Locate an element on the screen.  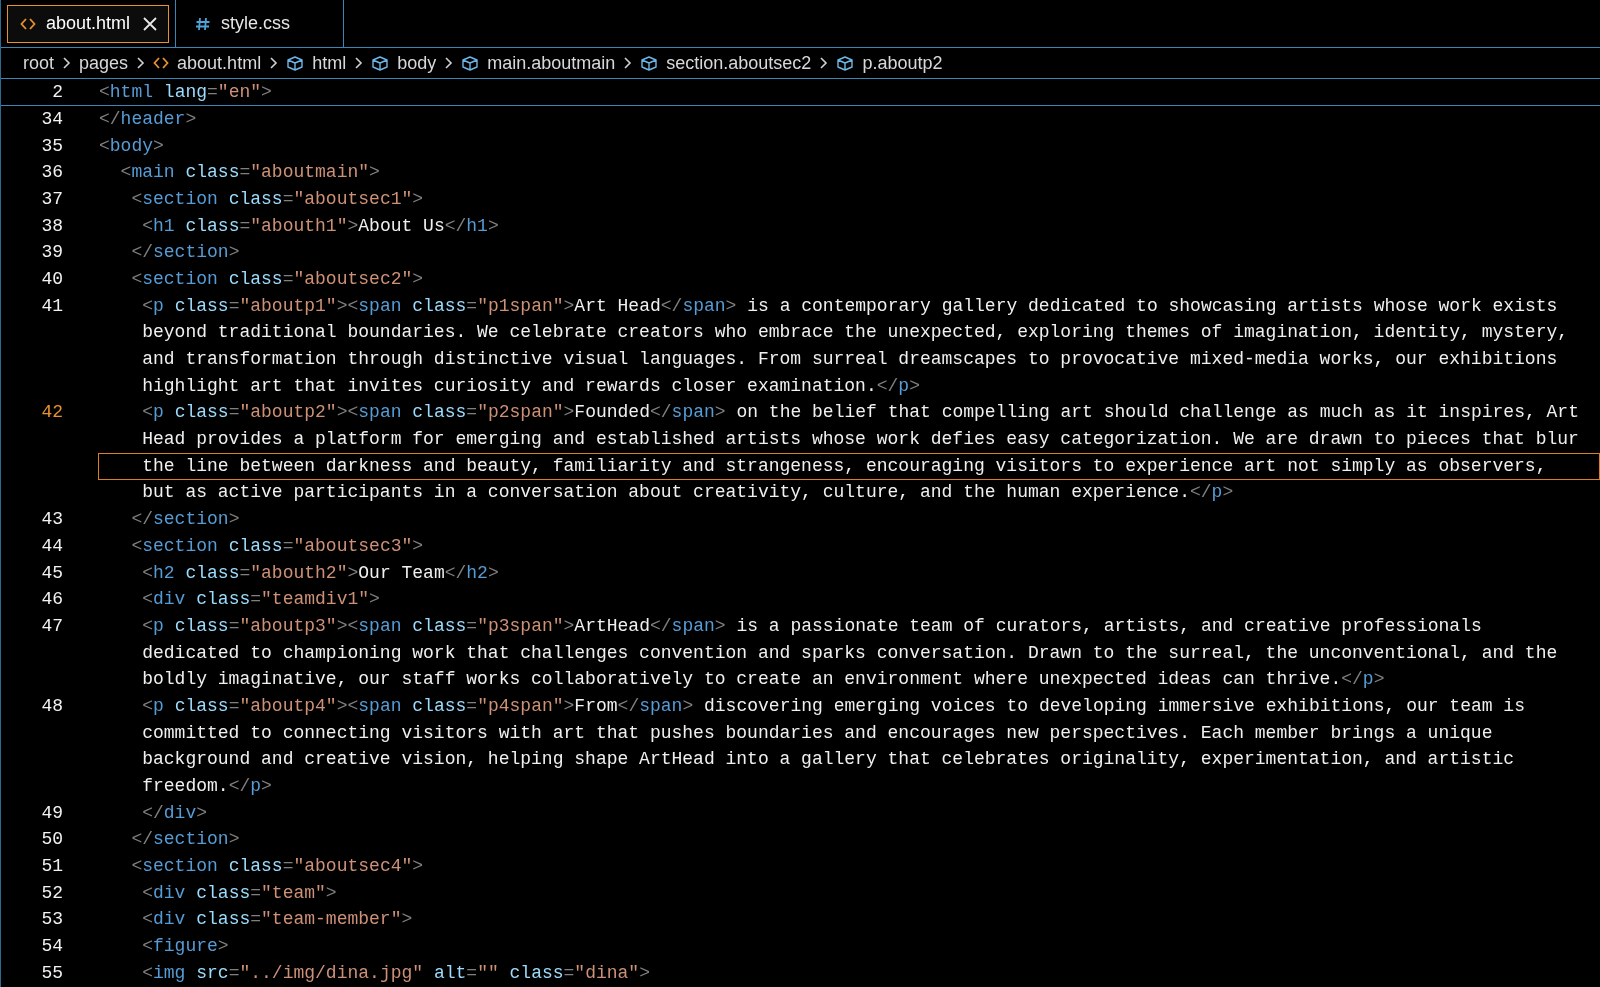
line-number: 38 is located at coordinates (51, 226).